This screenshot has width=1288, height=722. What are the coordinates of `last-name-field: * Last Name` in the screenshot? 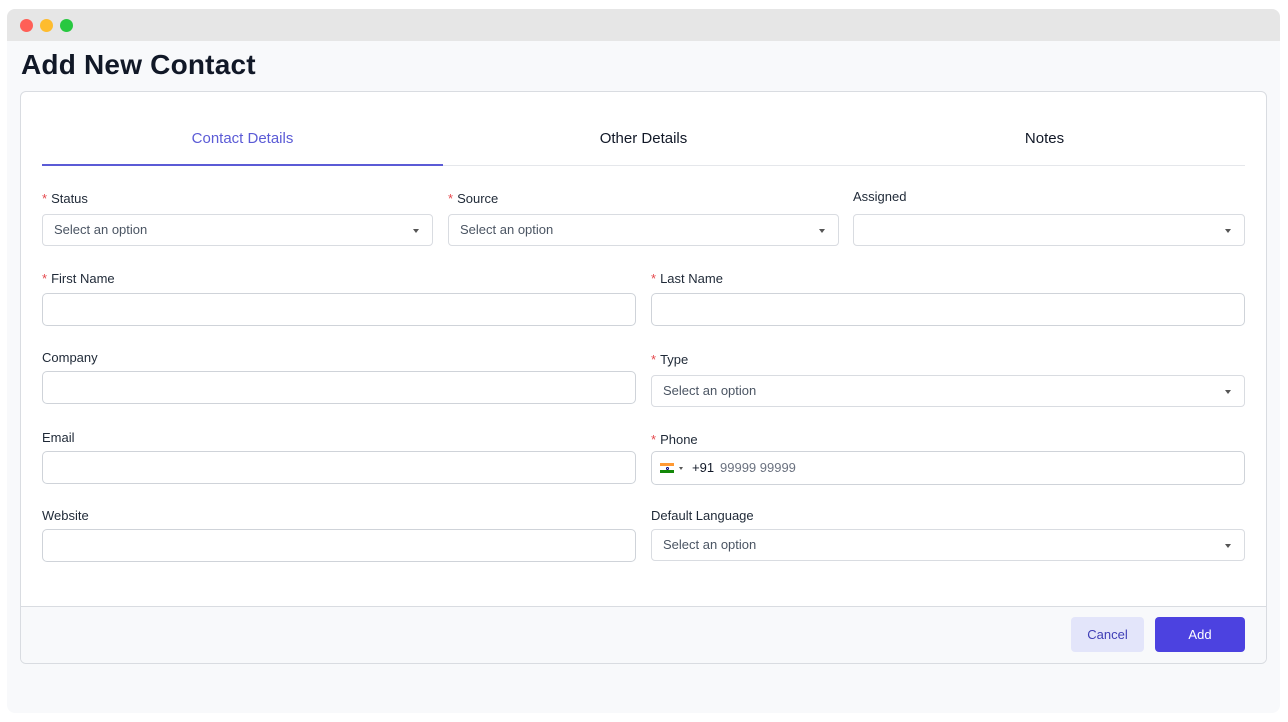 It's located at (948, 298).